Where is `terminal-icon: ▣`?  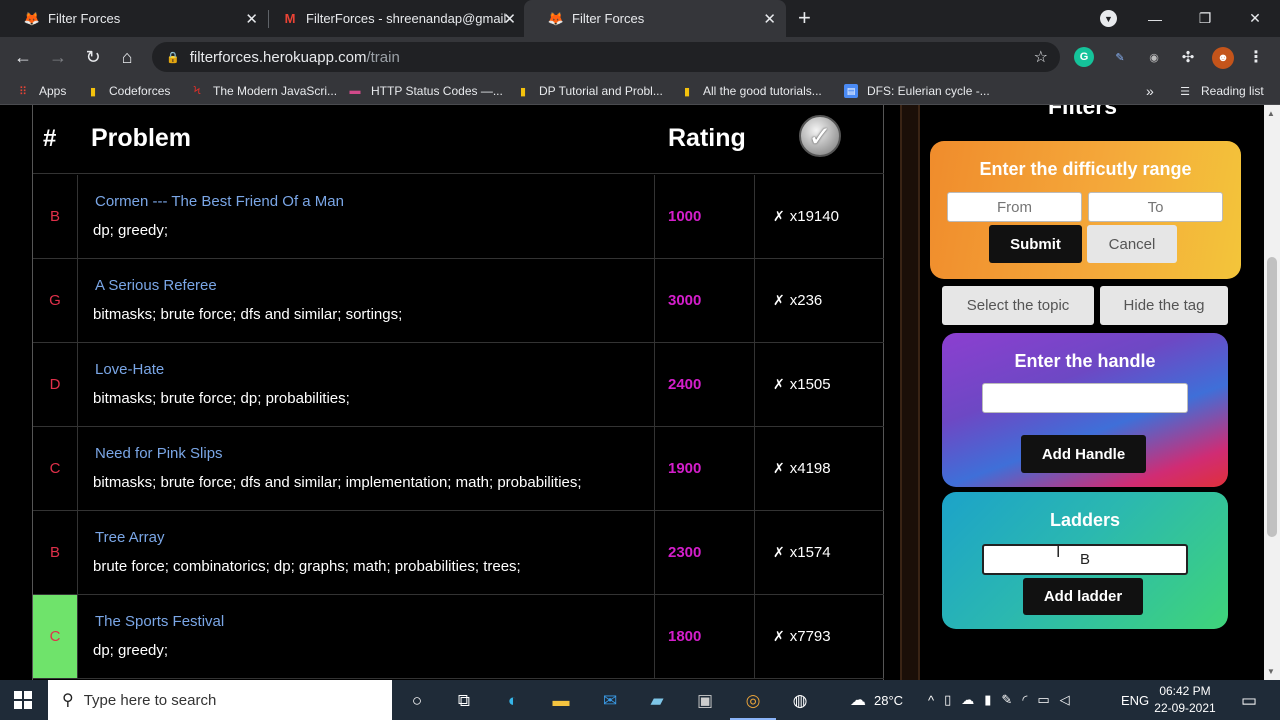
terminal-icon: ▣ is located at coordinates (705, 701).